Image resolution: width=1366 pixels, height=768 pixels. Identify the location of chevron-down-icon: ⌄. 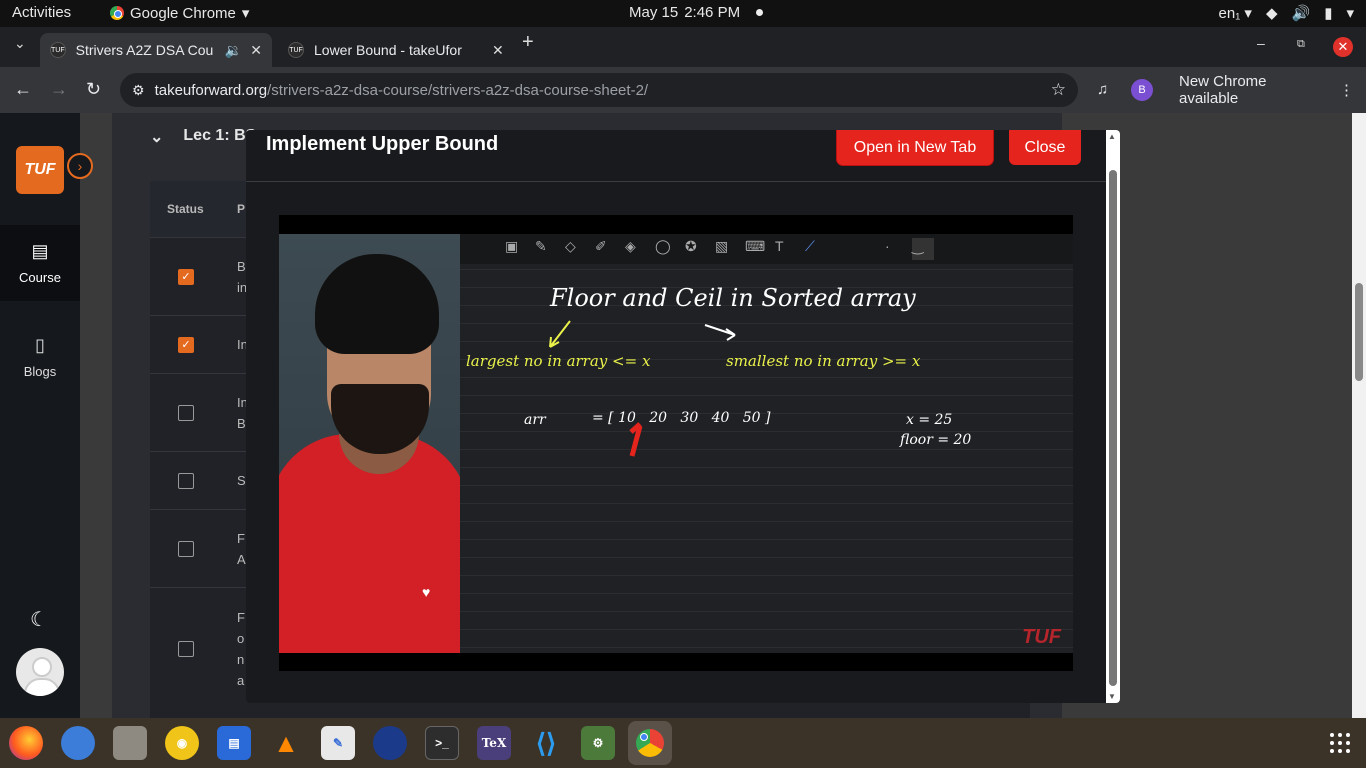
(157, 137).